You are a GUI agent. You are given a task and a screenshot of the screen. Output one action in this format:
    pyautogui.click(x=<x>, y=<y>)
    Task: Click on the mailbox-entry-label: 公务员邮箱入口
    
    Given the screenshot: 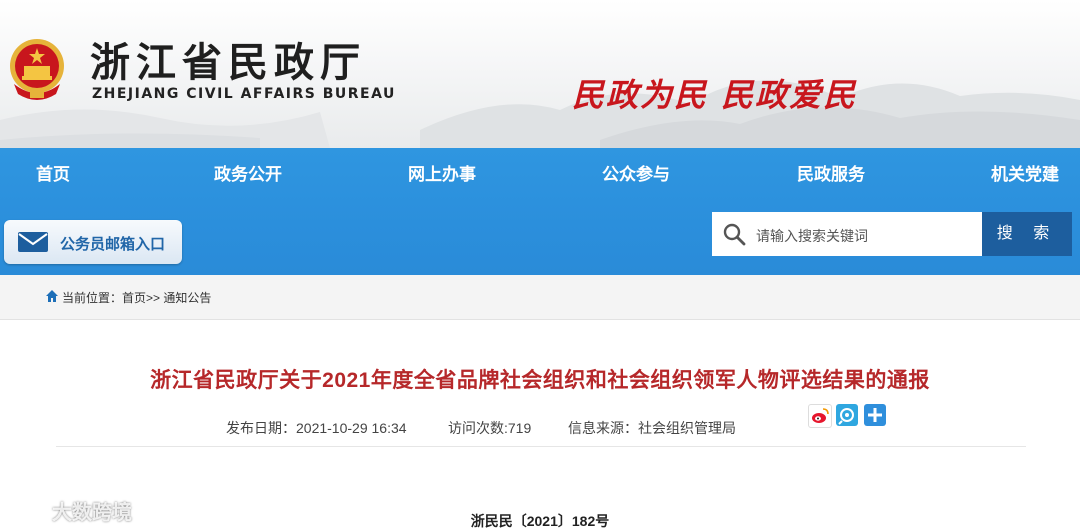 What is the action you would take?
    pyautogui.click(x=113, y=244)
    